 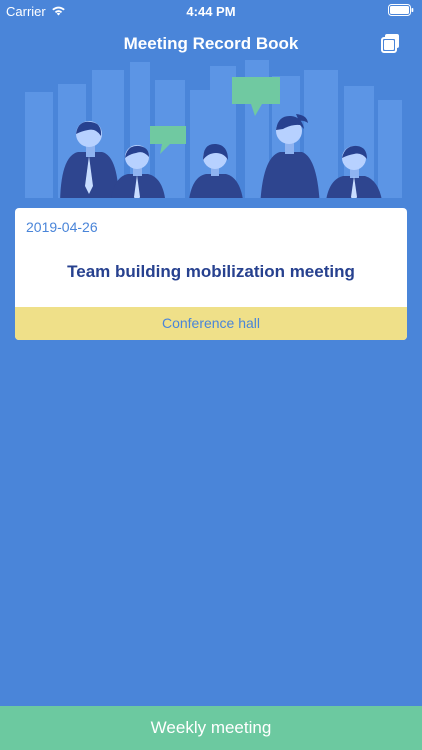 What do you see at coordinates (211, 43) in the screenshot?
I see `page-title: Meeting Record Book` at bounding box center [211, 43].